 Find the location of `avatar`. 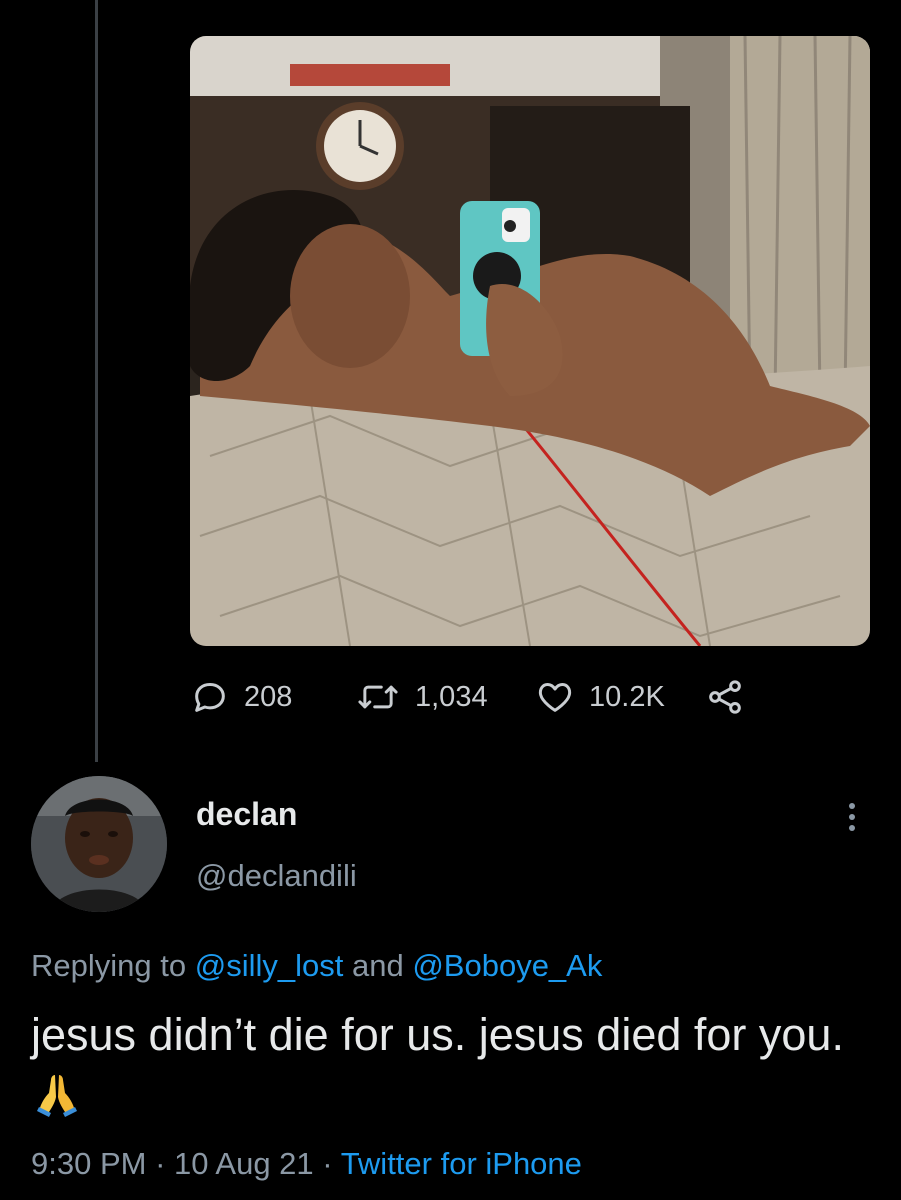

avatar is located at coordinates (99, 844).